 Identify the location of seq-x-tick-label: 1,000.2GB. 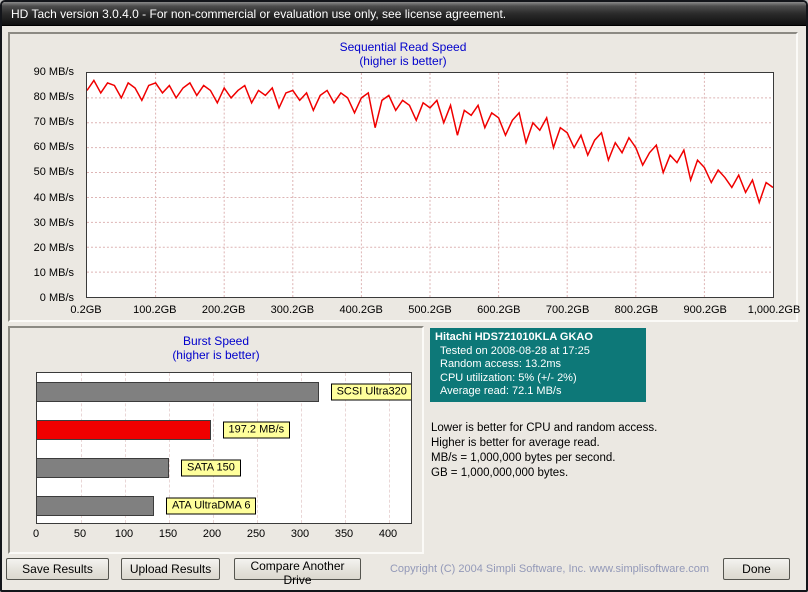
(774, 310).